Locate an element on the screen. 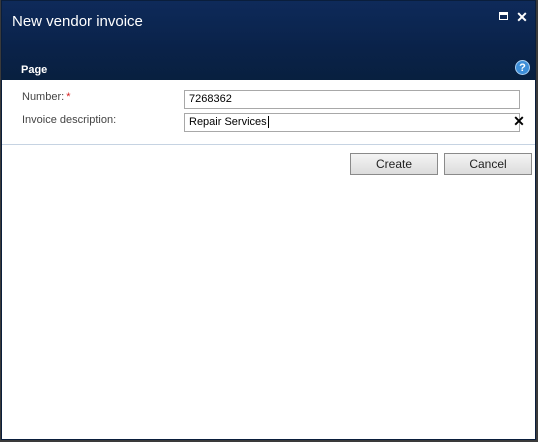  cancel-button: Cancel is located at coordinates (488, 164).